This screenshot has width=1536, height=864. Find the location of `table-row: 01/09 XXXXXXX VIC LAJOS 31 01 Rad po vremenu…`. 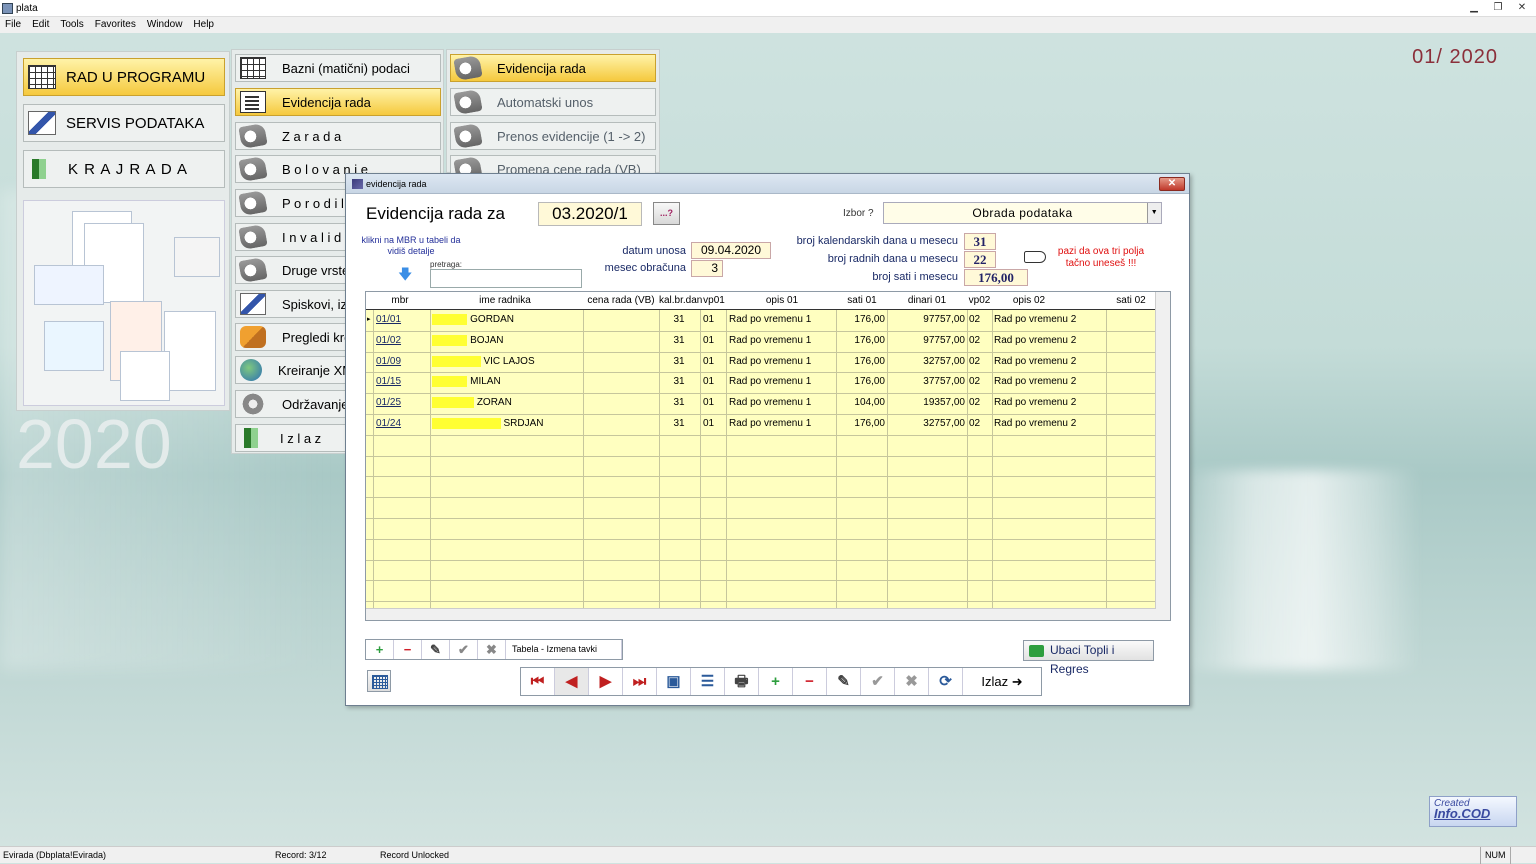

table-row: 01/09 XXXXXXX VIC LAJOS 31 01 Rad po vremenu… is located at coordinates (761, 362).